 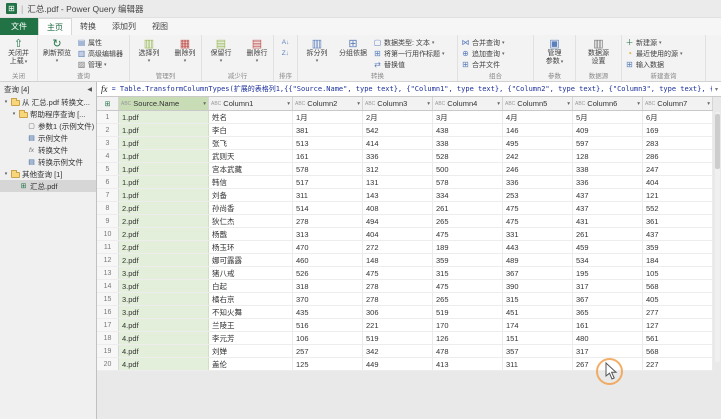 I want to click on grid-cell: 313, so click(x=328, y=234).